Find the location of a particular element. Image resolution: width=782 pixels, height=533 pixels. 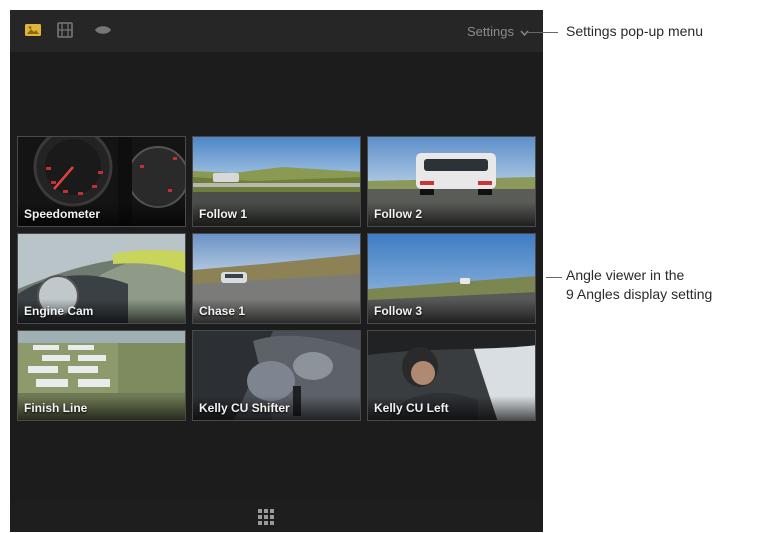

settings-callout: Settings pop-up menu is located at coordinates (634, 31).